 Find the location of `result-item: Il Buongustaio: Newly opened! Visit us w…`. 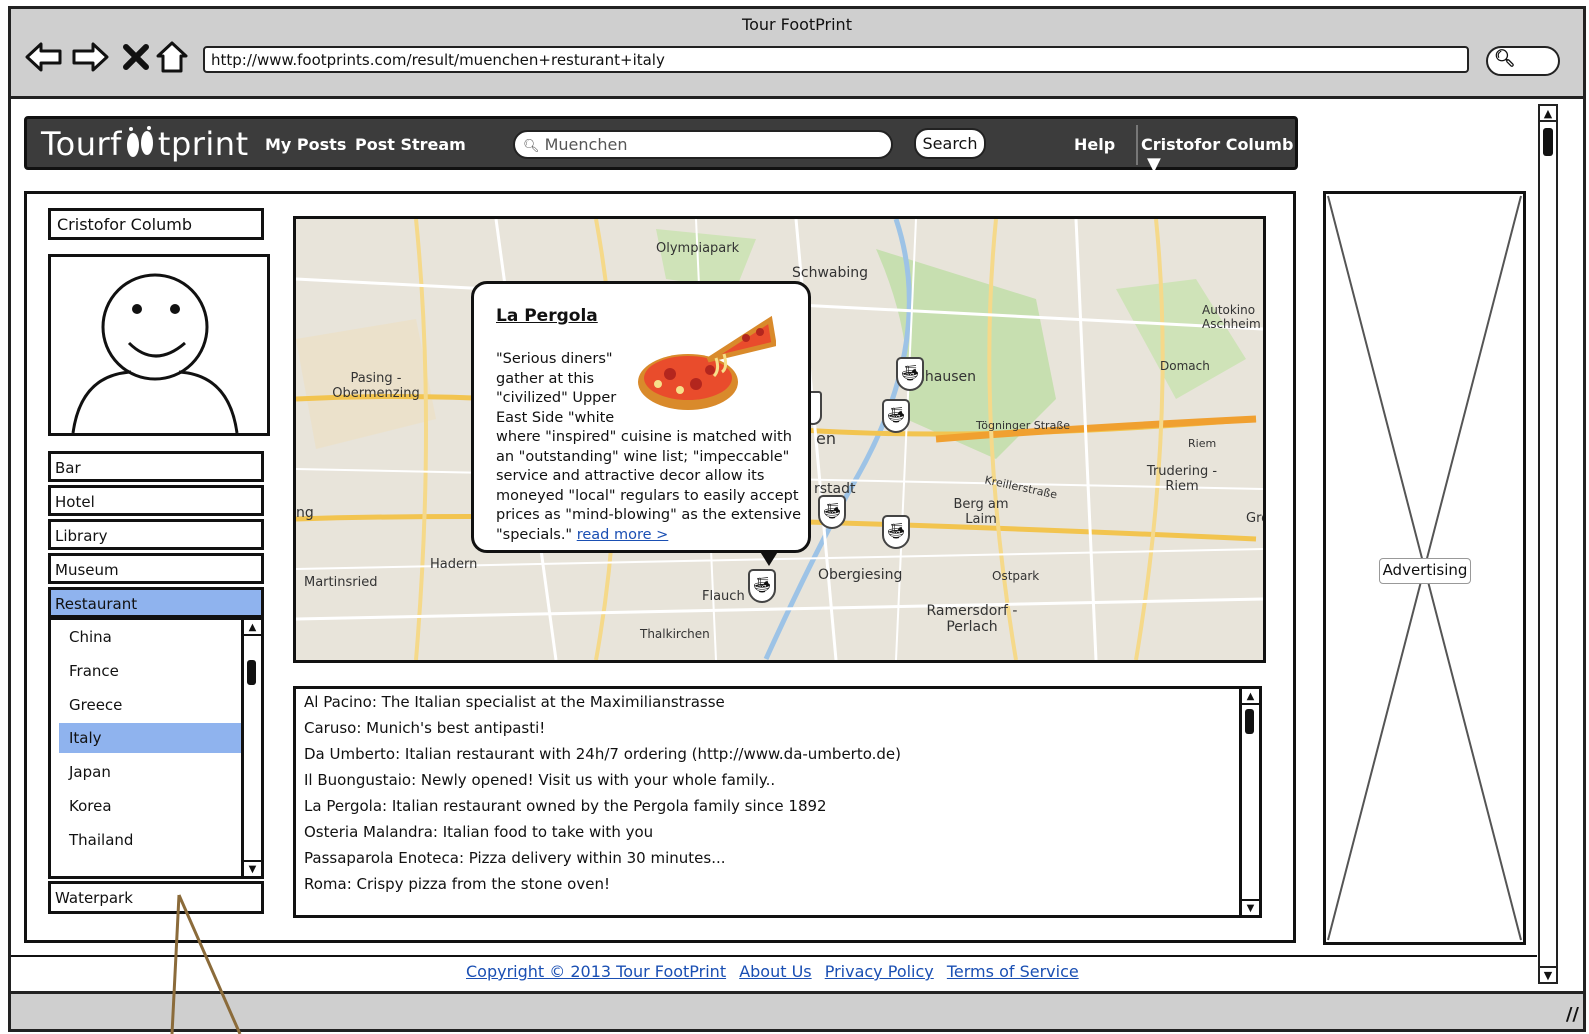

result-item: Il Buongustaio: Newly opened! Visit us w… is located at coordinates (539, 780).